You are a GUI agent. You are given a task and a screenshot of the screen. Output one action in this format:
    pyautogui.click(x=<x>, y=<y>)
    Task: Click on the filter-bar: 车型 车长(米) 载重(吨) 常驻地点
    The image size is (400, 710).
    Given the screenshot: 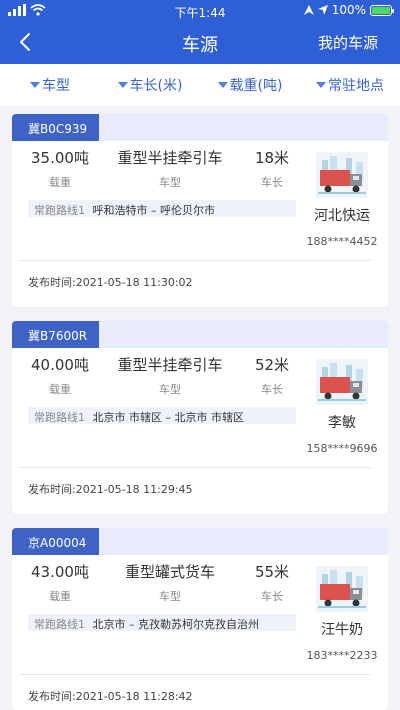 What is the action you would take?
    pyautogui.click(x=200, y=85)
    